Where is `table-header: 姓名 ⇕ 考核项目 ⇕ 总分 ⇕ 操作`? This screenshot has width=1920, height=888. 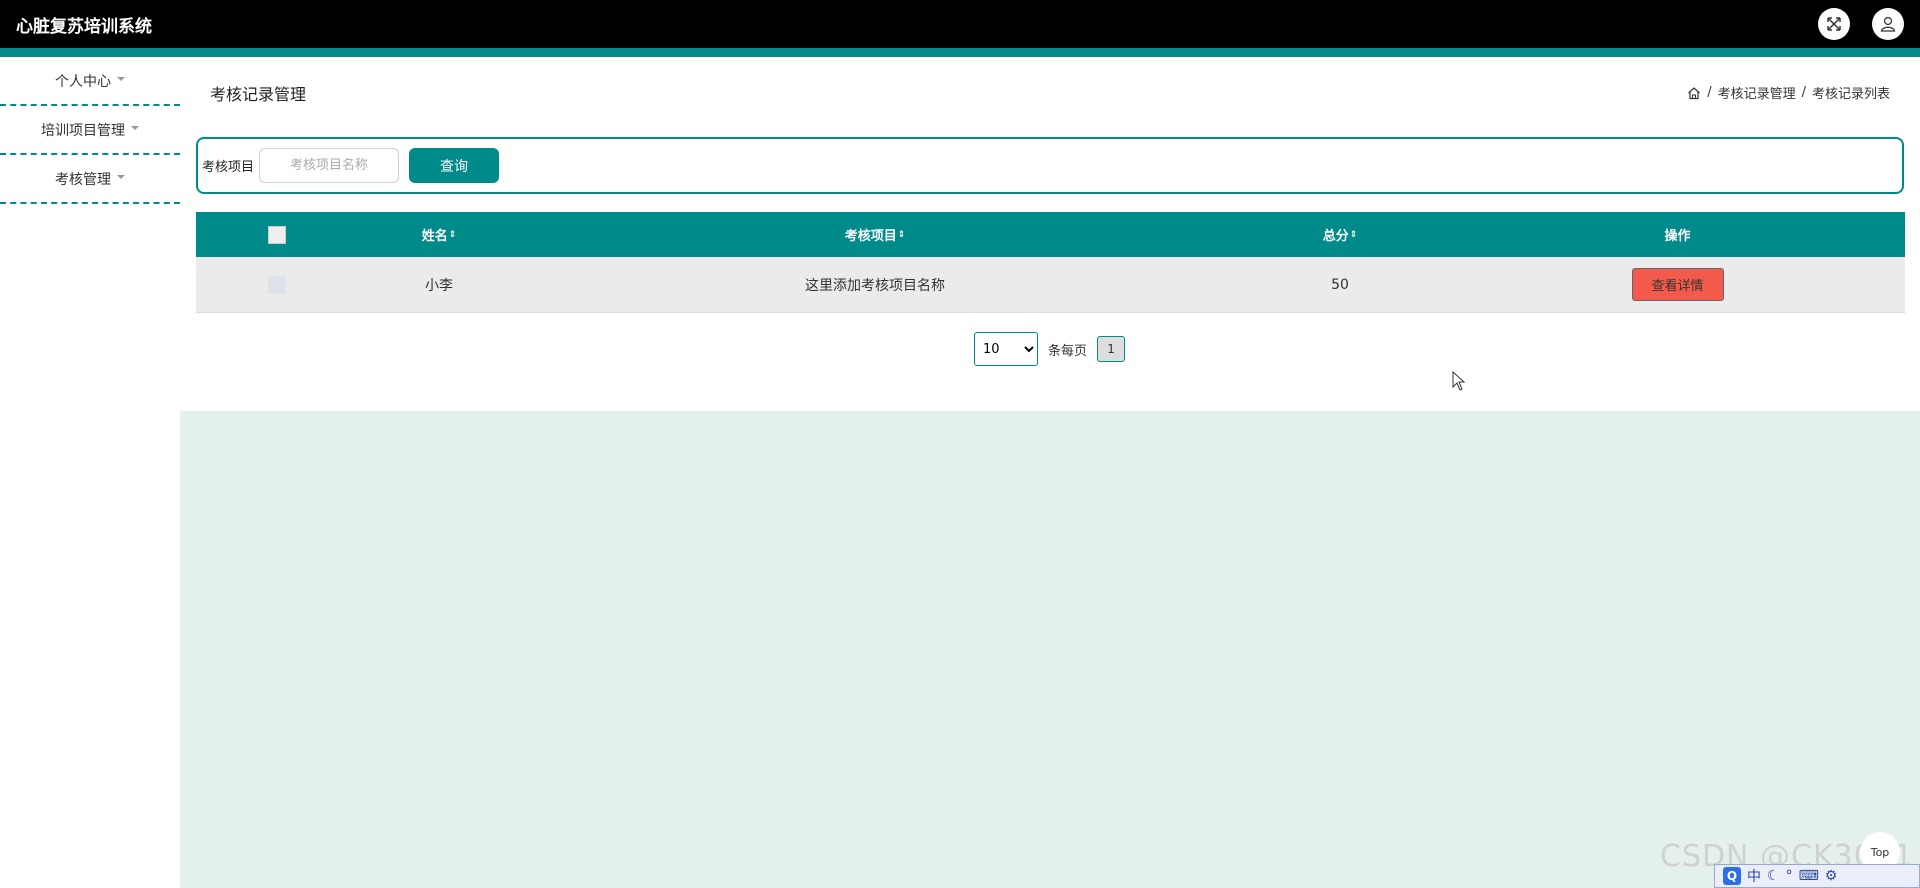 table-header: 姓名 ⇕ 考核项目 ⇕ 总分 ⇕ 操作 is located at coordinates (1050, 234).